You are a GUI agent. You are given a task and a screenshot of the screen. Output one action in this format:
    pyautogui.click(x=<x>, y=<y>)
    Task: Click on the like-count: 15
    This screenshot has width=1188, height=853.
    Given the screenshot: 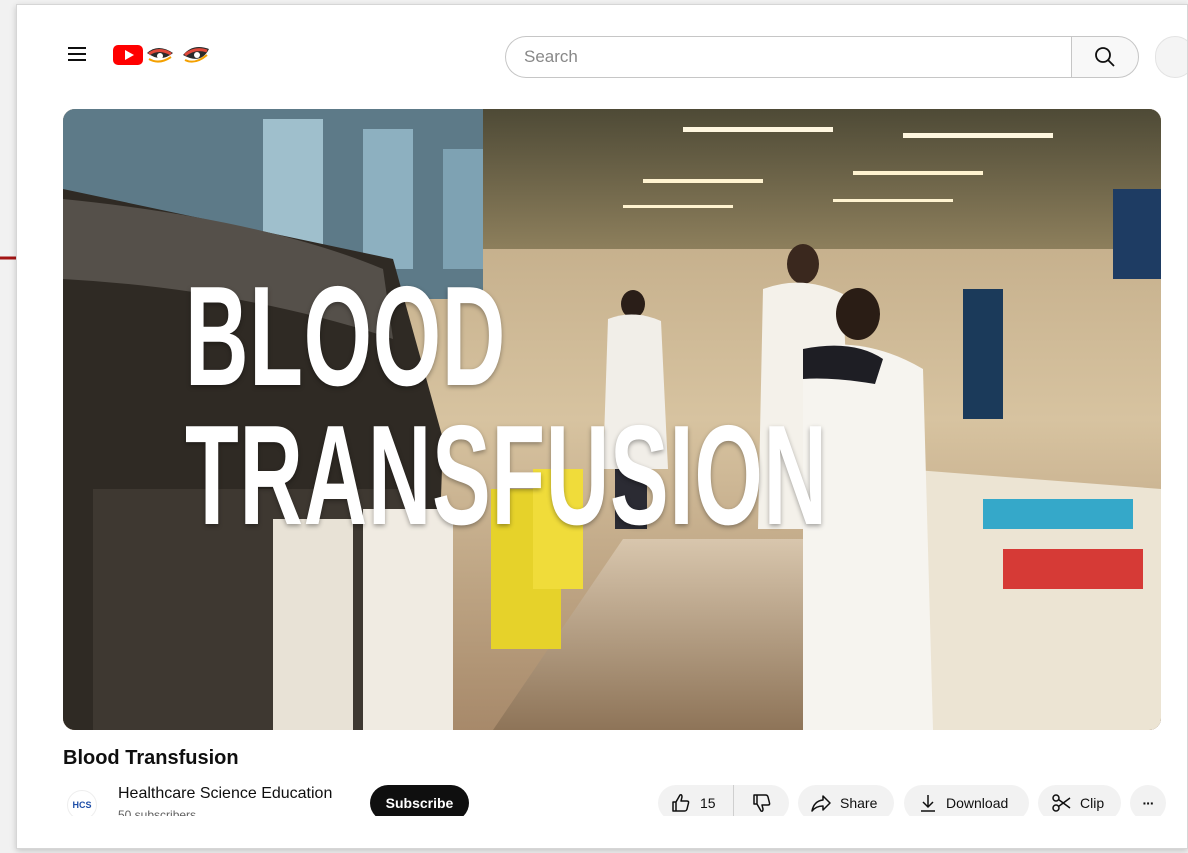 What is the action you would take?
    pyautogui.click(x=708, y=803)
    